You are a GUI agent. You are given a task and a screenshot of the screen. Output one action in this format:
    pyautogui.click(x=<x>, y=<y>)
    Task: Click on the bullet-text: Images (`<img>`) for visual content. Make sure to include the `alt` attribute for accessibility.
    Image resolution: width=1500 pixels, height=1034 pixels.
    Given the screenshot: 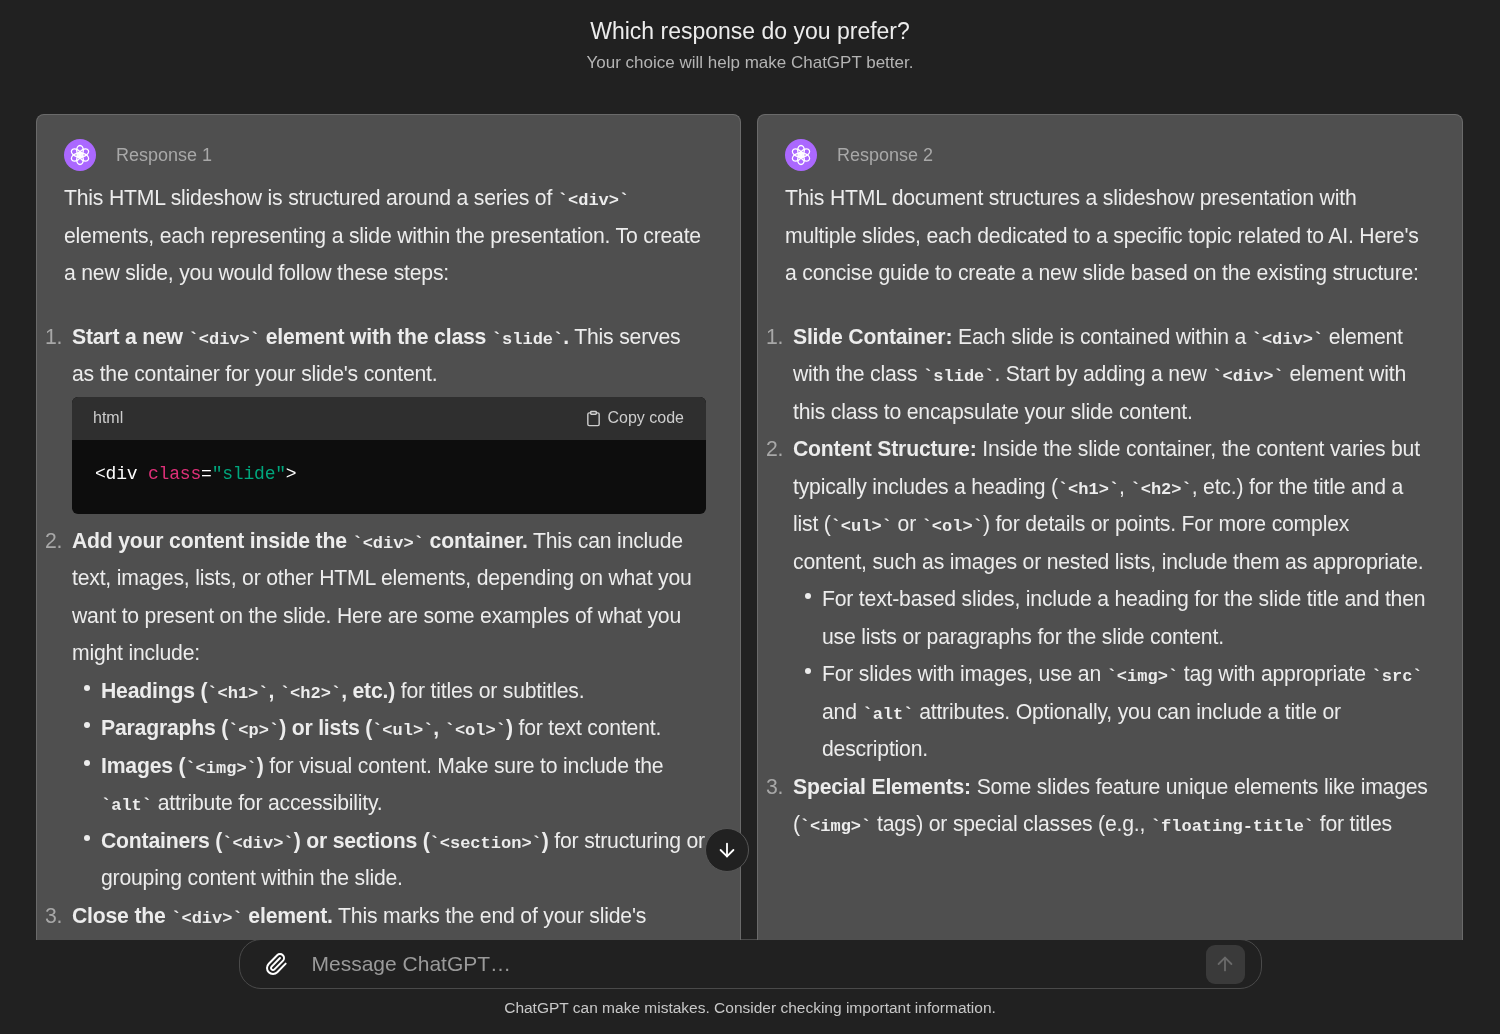 What is the action you would take?
    pyautogui.click(x=383, y=784)
    